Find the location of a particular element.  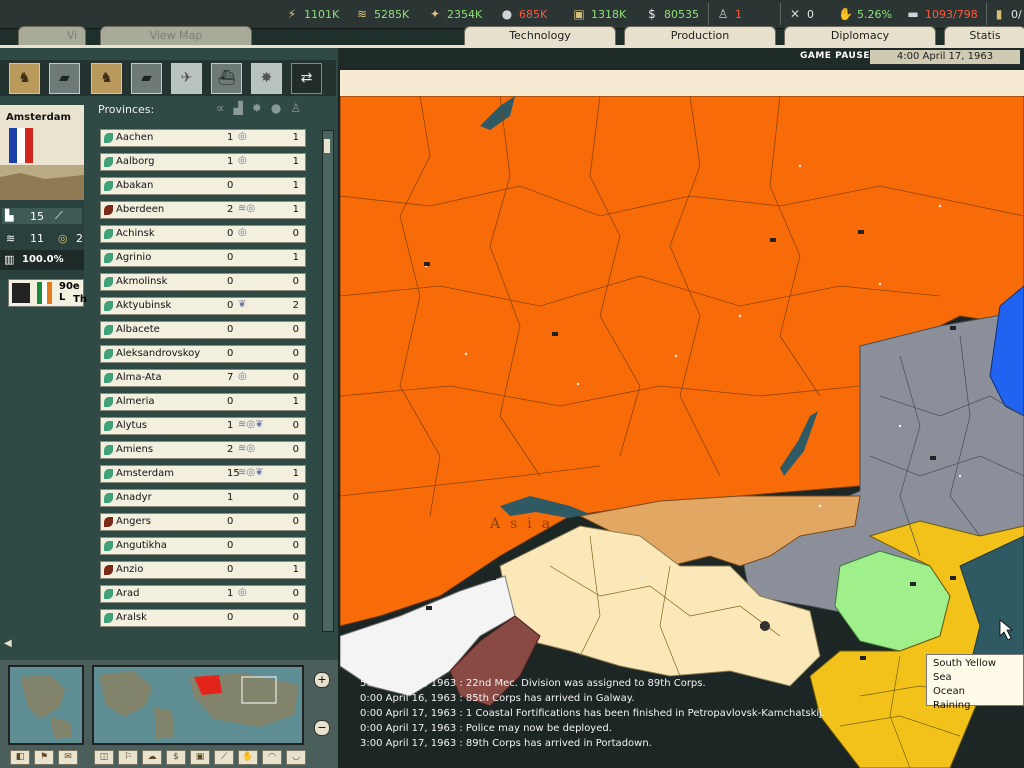

province-list-scrollbar is located at coordinates (328, 381).